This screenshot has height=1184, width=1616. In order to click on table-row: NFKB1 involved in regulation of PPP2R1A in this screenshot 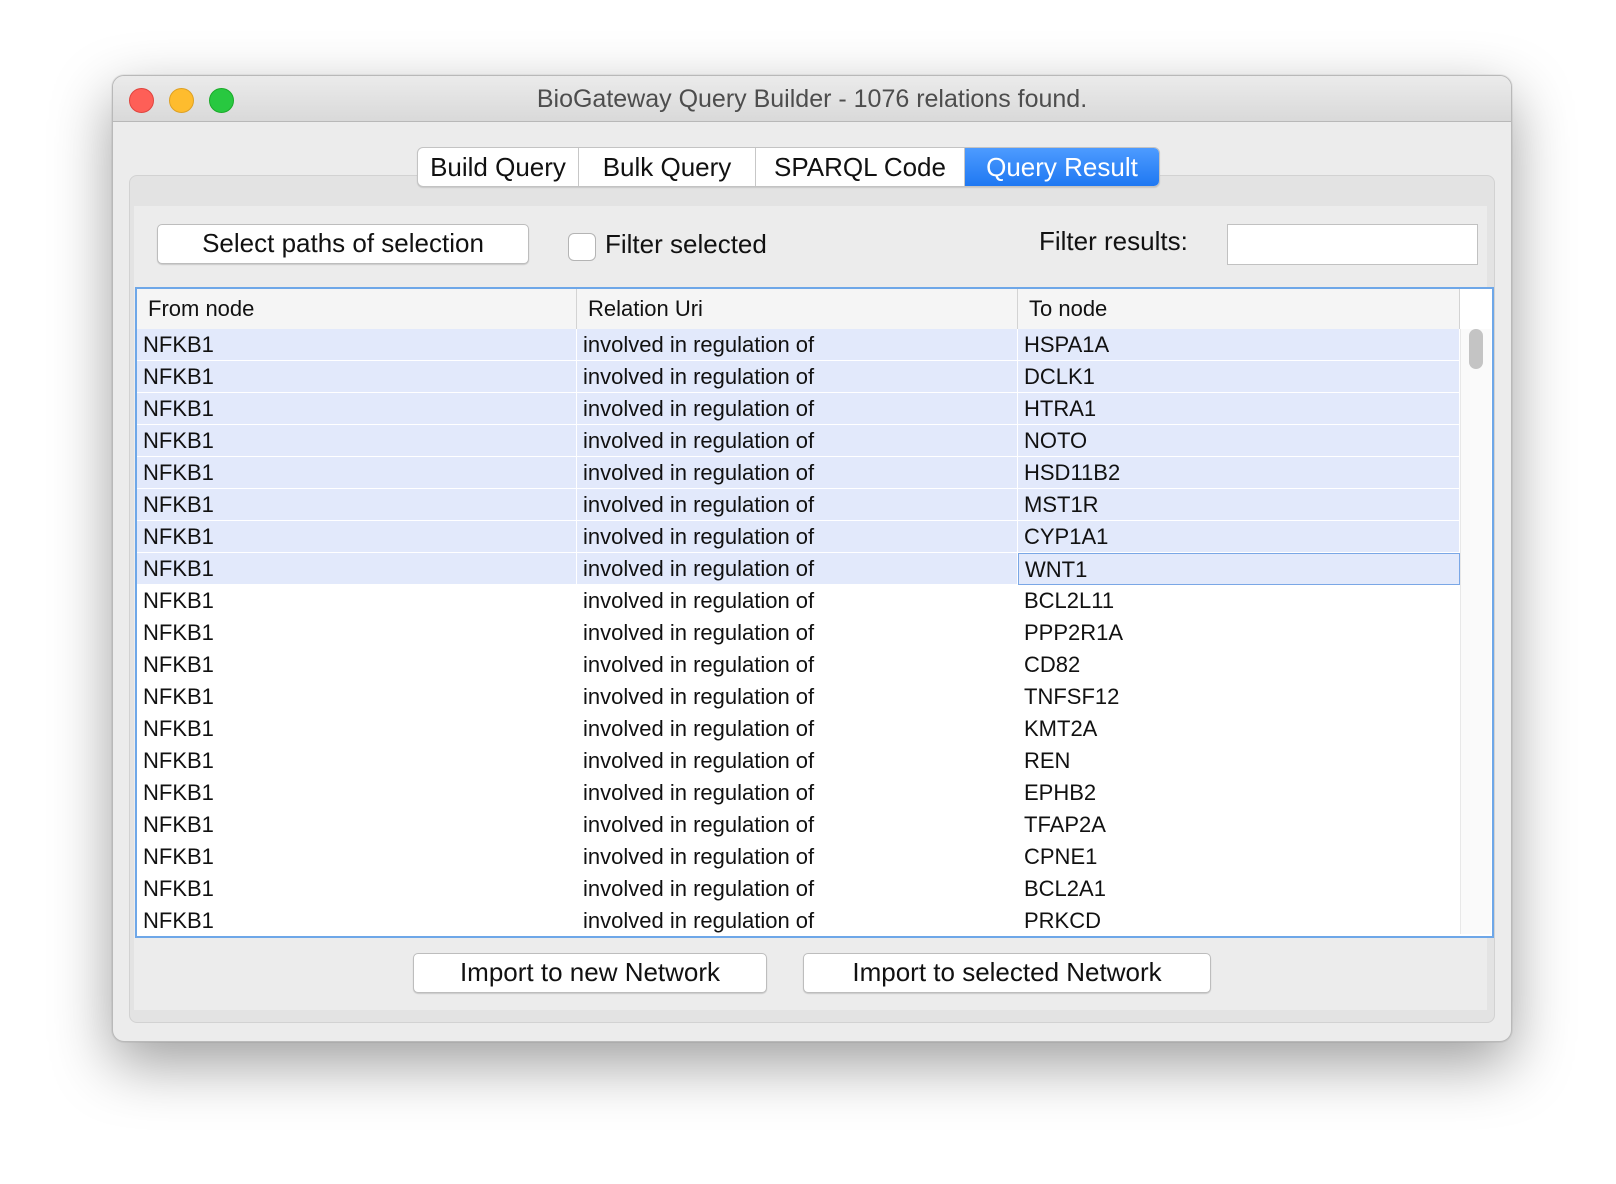, I will do `click(798, 633)`.